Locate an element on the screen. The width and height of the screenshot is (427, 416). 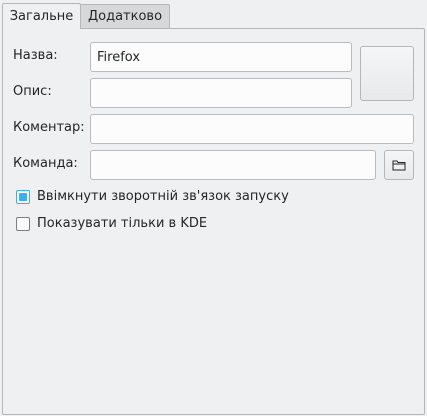
folder-icon is located at coordinates (399, 165).